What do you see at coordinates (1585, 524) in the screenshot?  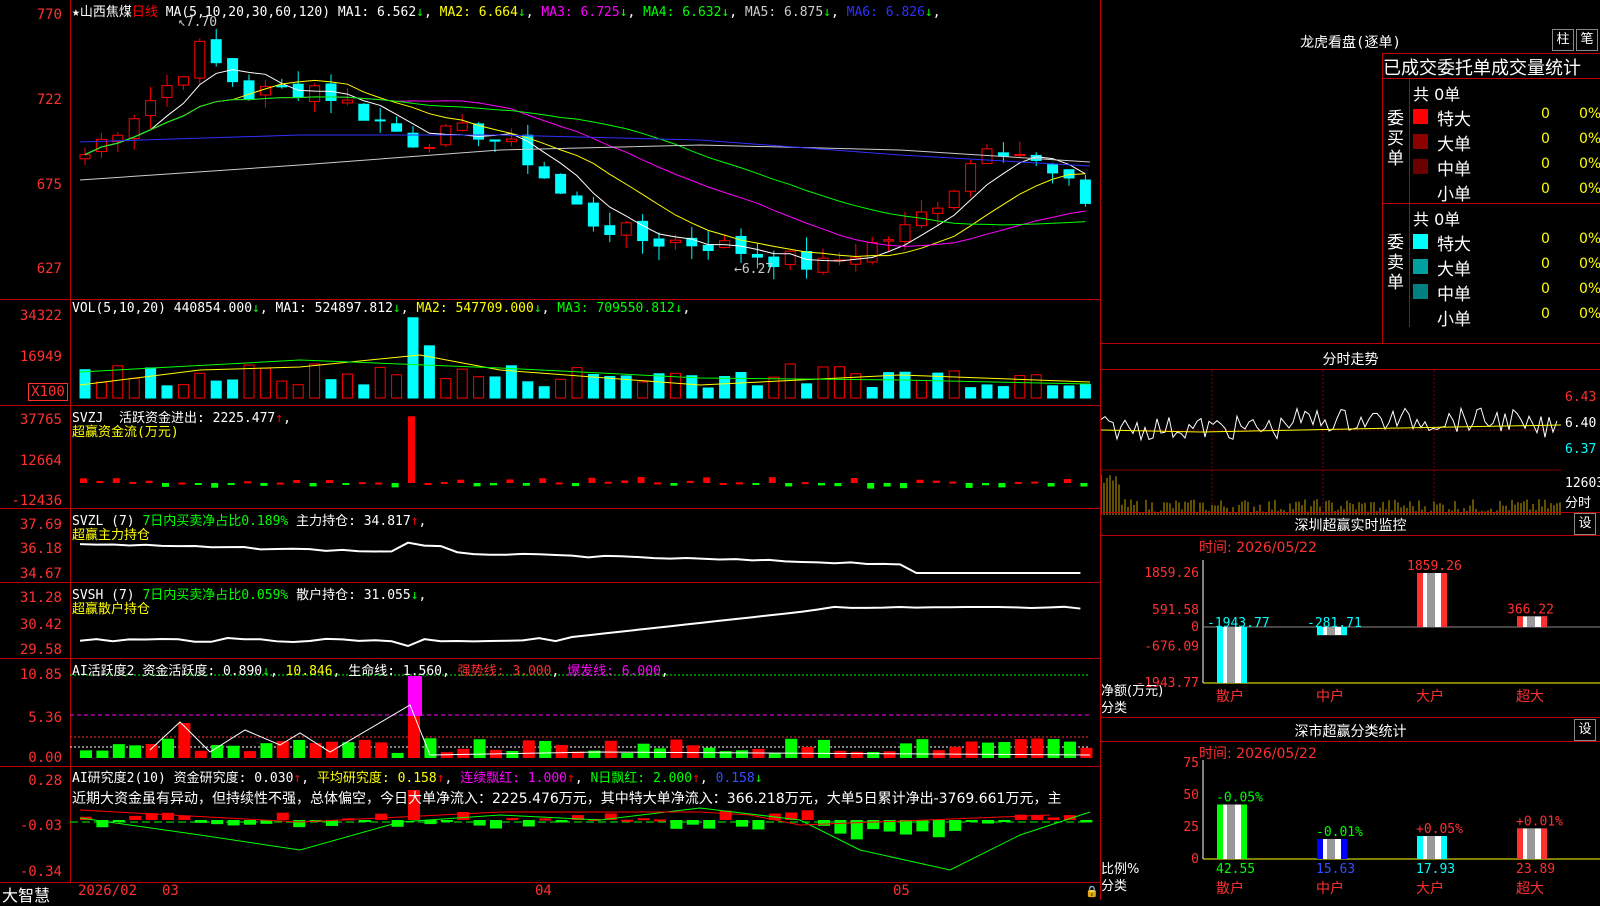 I see `monitor-settings-button: 设` at bounding box center [1585, 524].